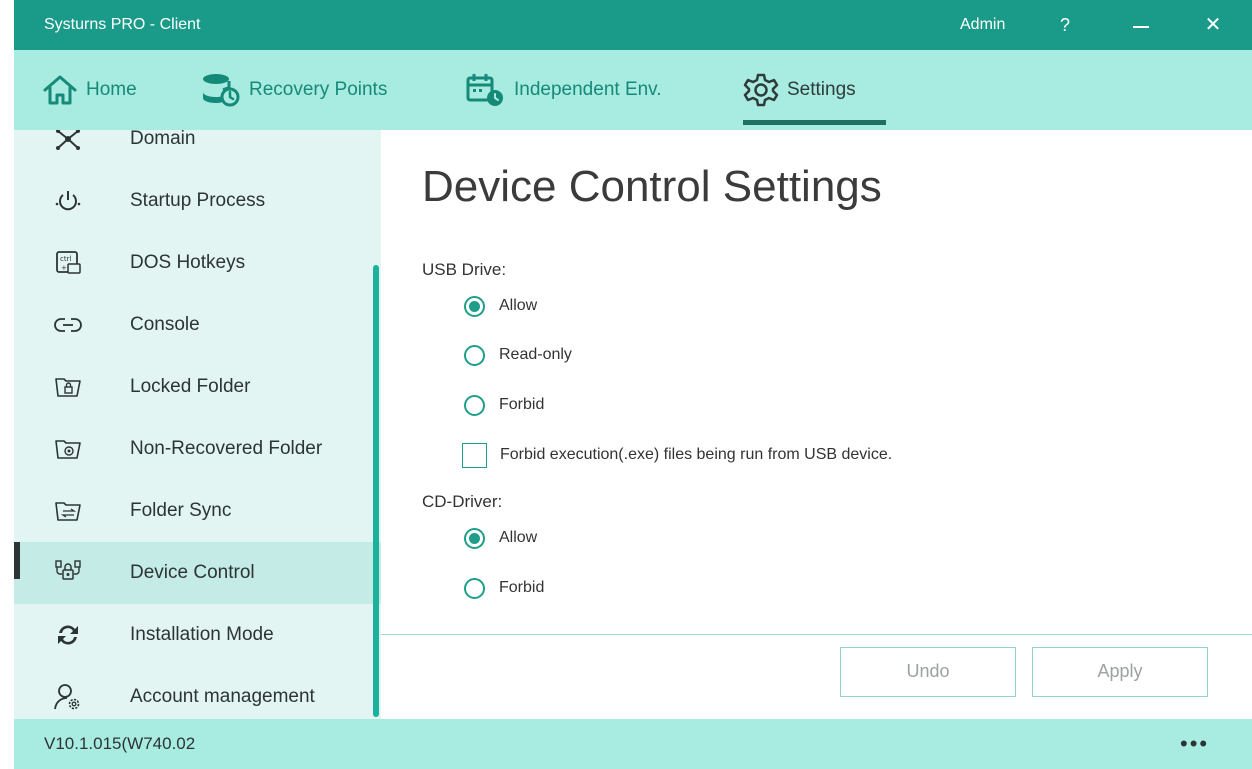  Describe the element at coordinates (1065, 25) in the screenshot. I see `help-button: ?` at that location.